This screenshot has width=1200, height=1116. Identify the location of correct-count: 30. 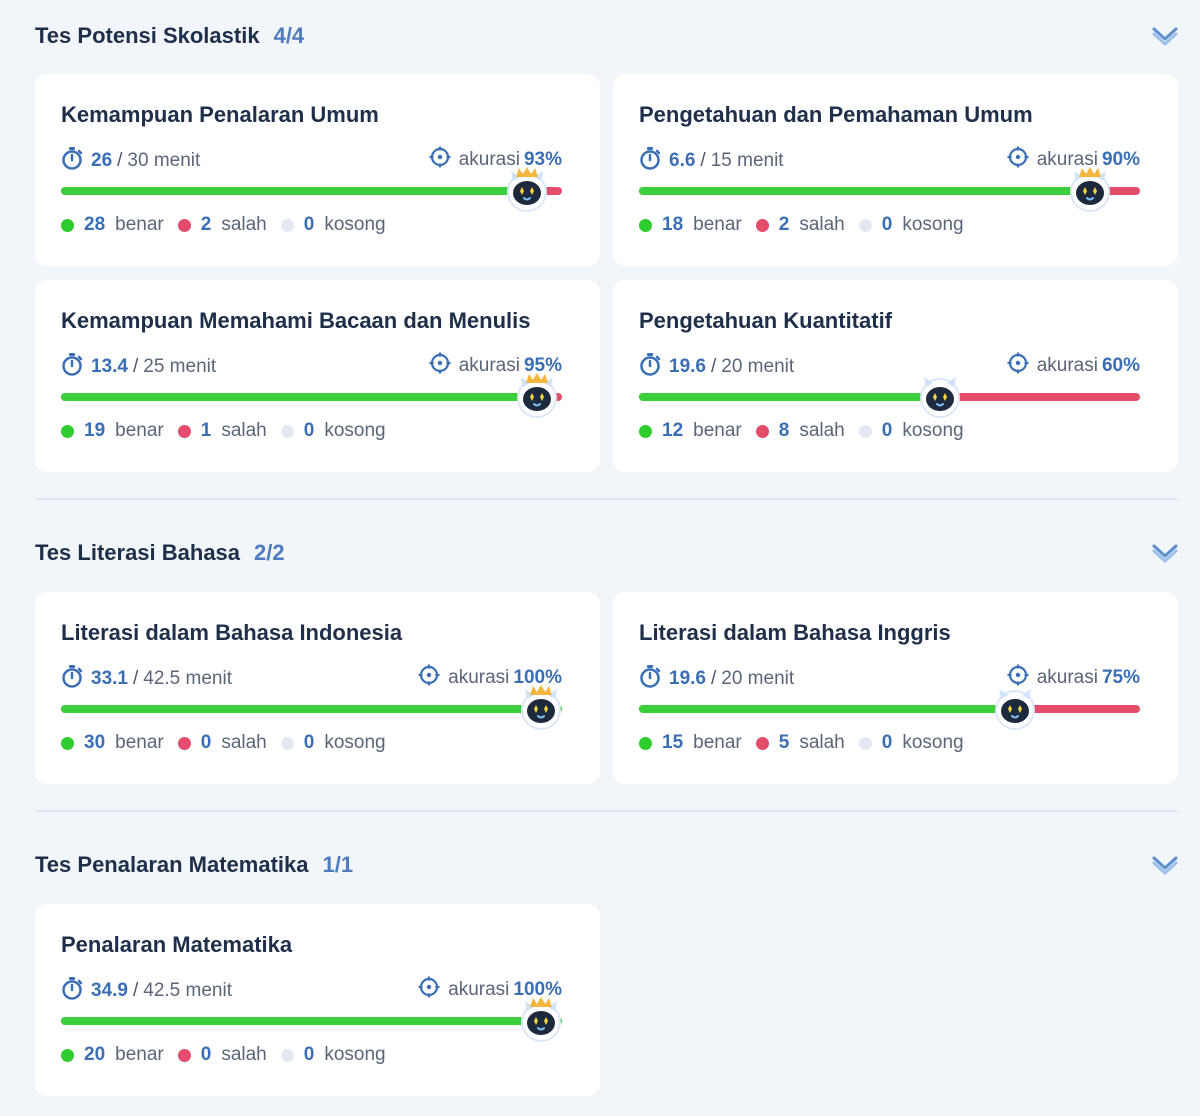
(95, 742).